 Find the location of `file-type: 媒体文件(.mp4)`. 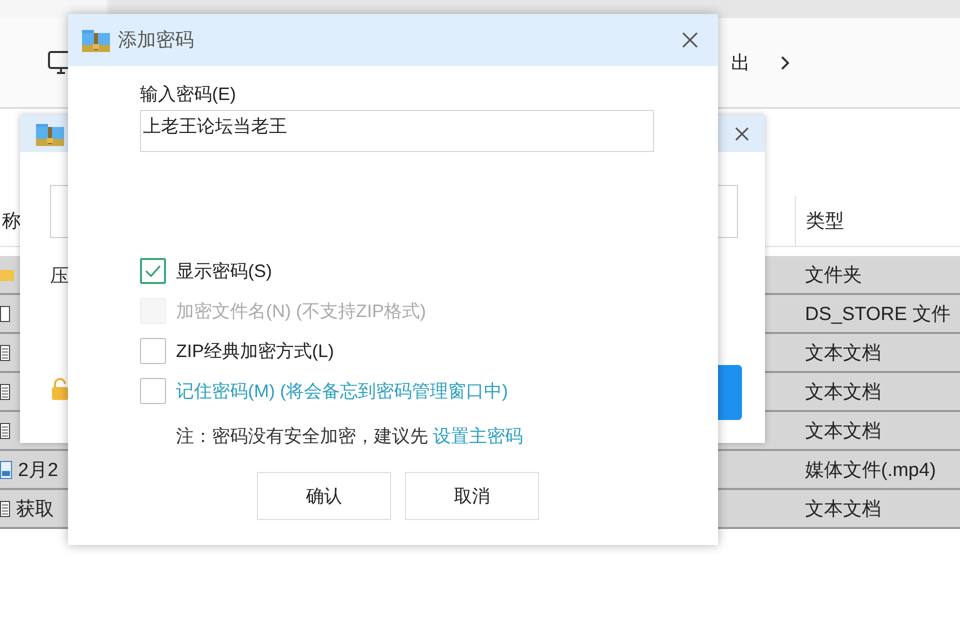

file-type: 媒体文件(.mp4) is located at coordinates (870, 470).